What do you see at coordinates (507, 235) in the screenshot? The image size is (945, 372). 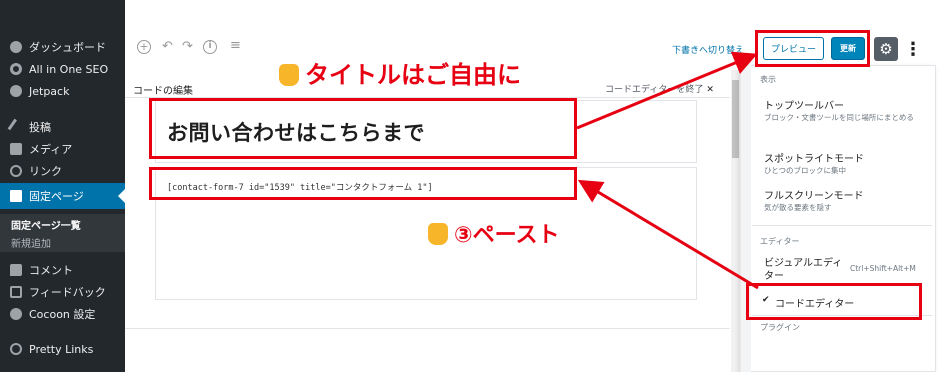 I see `annotation-paste-text: ③ペースト` at bounding box center [507, 235].